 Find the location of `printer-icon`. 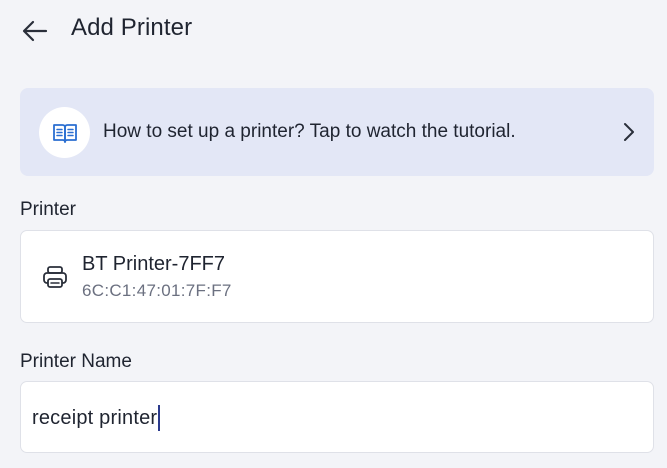

printer-icon is located at coordinates (55, 277).